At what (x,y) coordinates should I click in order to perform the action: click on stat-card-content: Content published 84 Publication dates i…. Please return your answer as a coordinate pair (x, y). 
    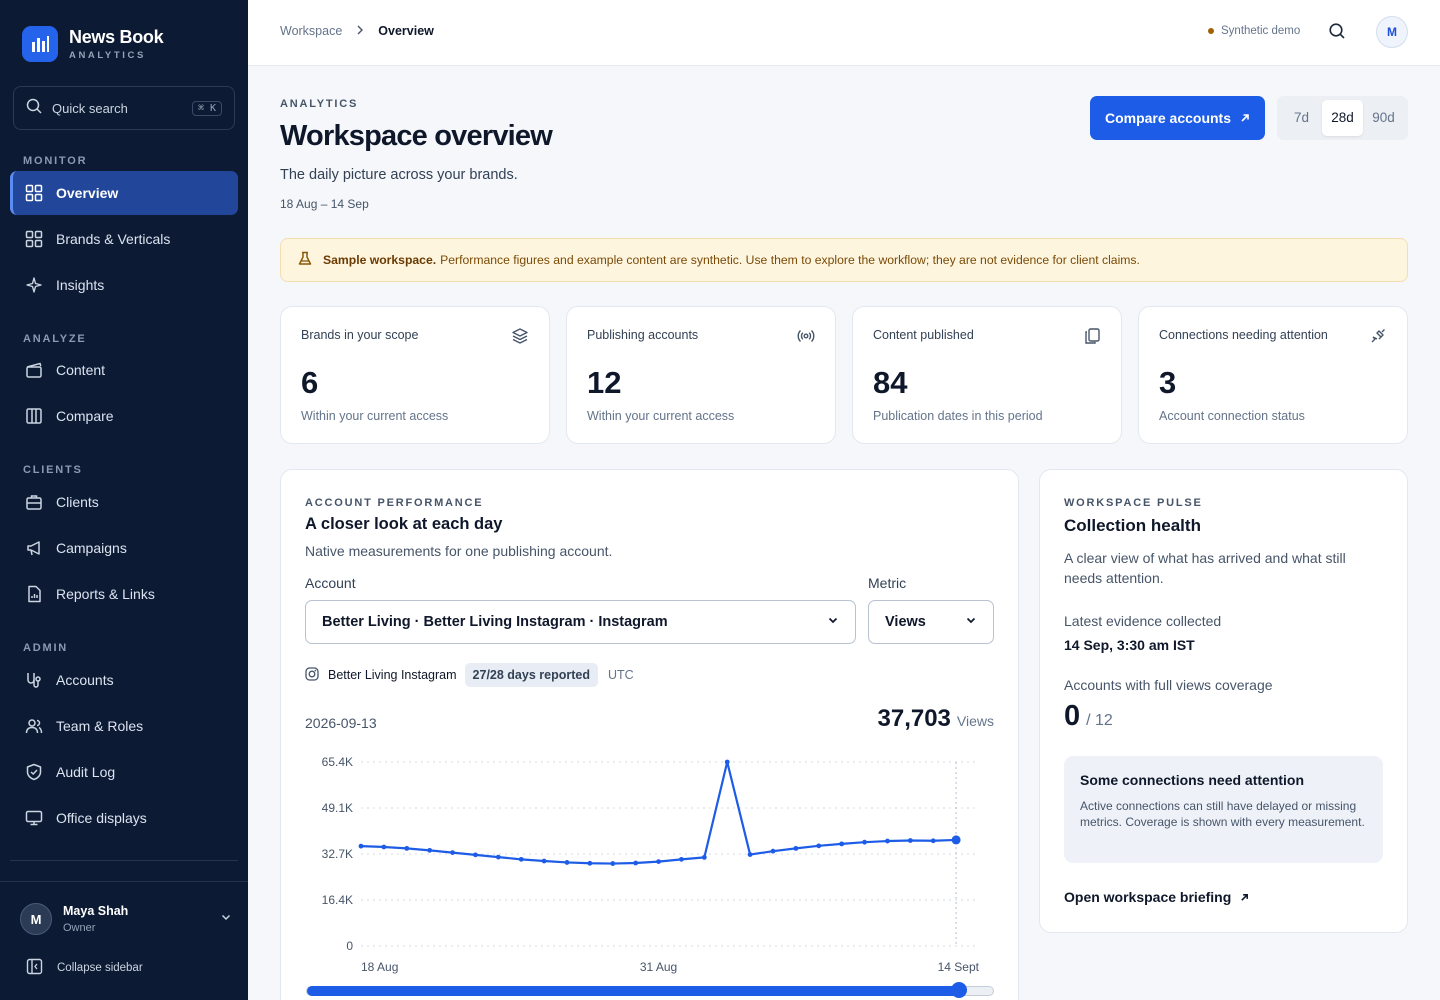
    Looking at the image, I should click on (987, 375).